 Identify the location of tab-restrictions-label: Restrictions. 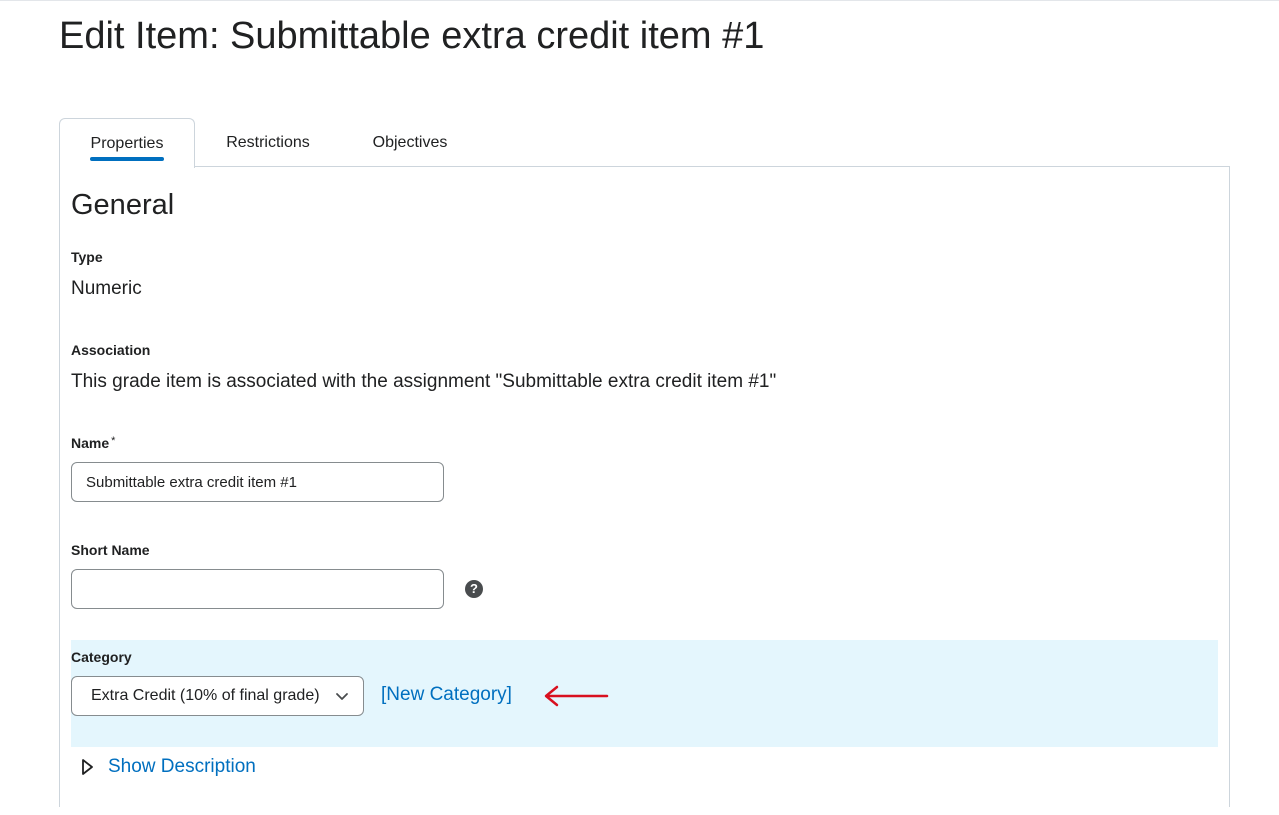
(268, 142).